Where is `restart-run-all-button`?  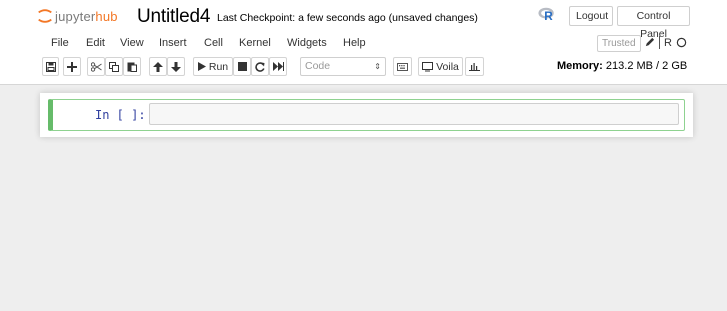 restart-run-all-button is located at coordinates (278, 66).